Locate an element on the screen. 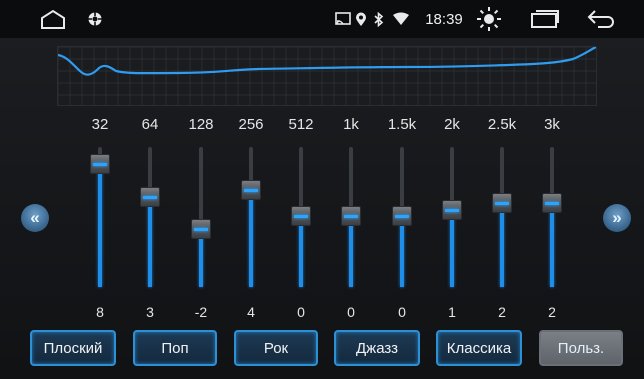  band-freq-label: 256 is located at coordinates (251, 124).